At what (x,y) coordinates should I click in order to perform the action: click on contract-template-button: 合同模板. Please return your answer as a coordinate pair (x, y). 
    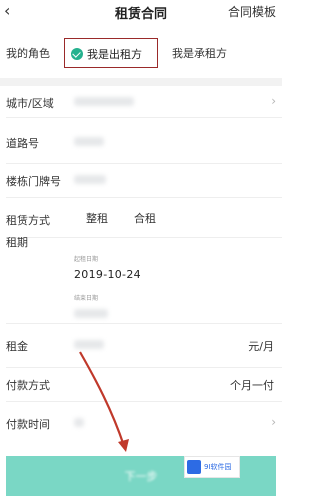
    Looking at the image, I should click on (252, 11).